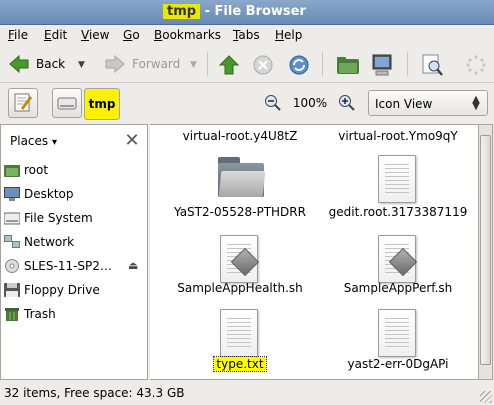  I want to click on sidebar-item-label: Network, so click(49, 242).